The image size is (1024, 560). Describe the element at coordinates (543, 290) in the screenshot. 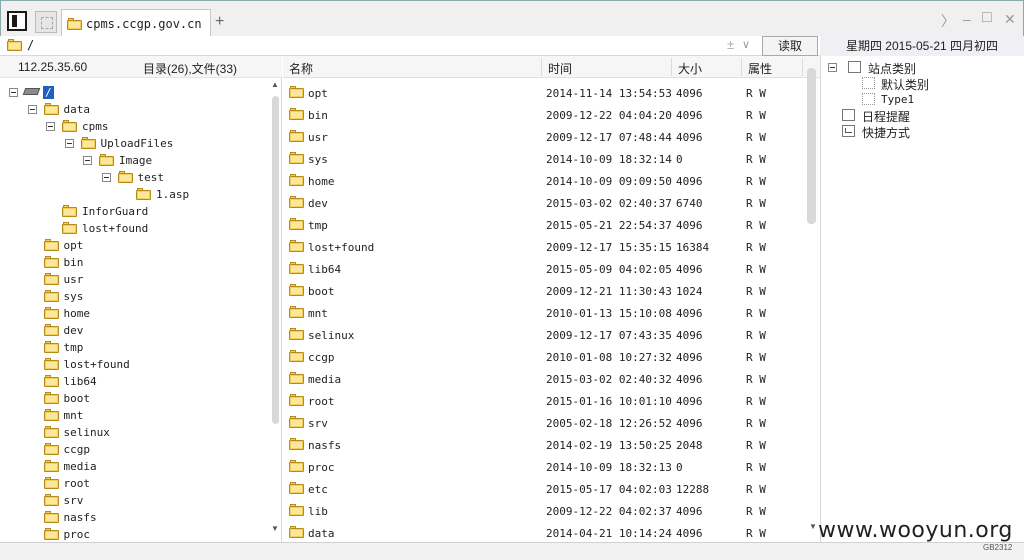

I see `file-row: boot 2009-12-21 11:30:43 1024 R W` at that location.